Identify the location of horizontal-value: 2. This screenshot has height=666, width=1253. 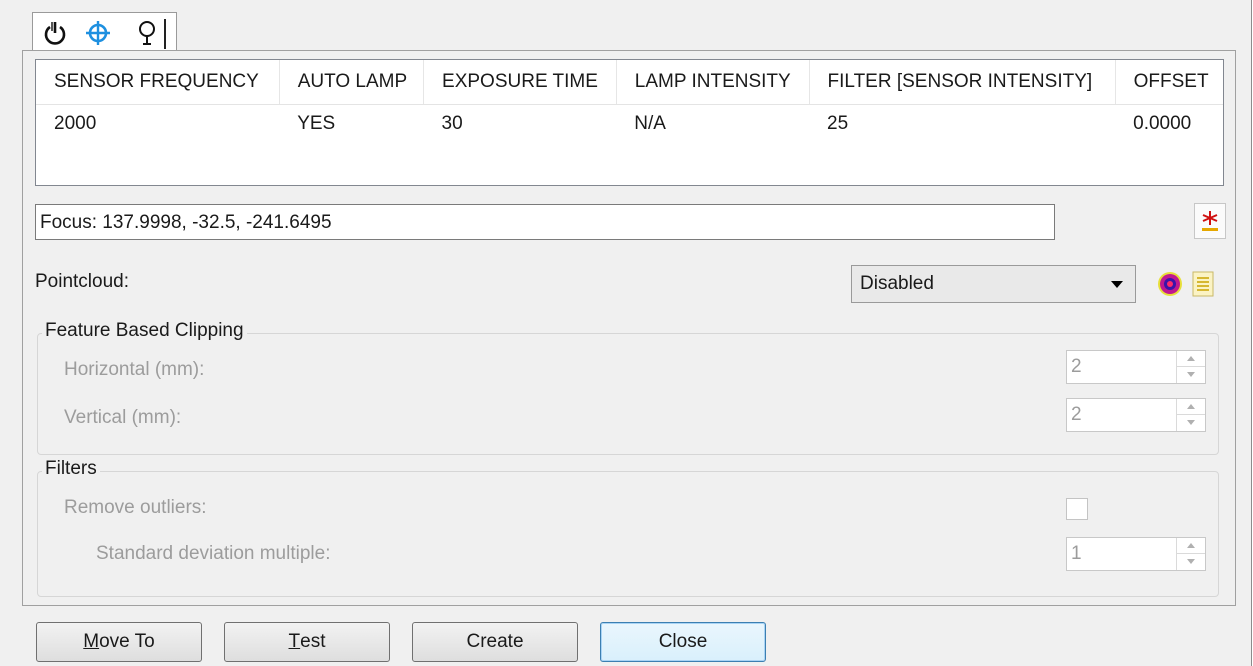
(1076, 366).